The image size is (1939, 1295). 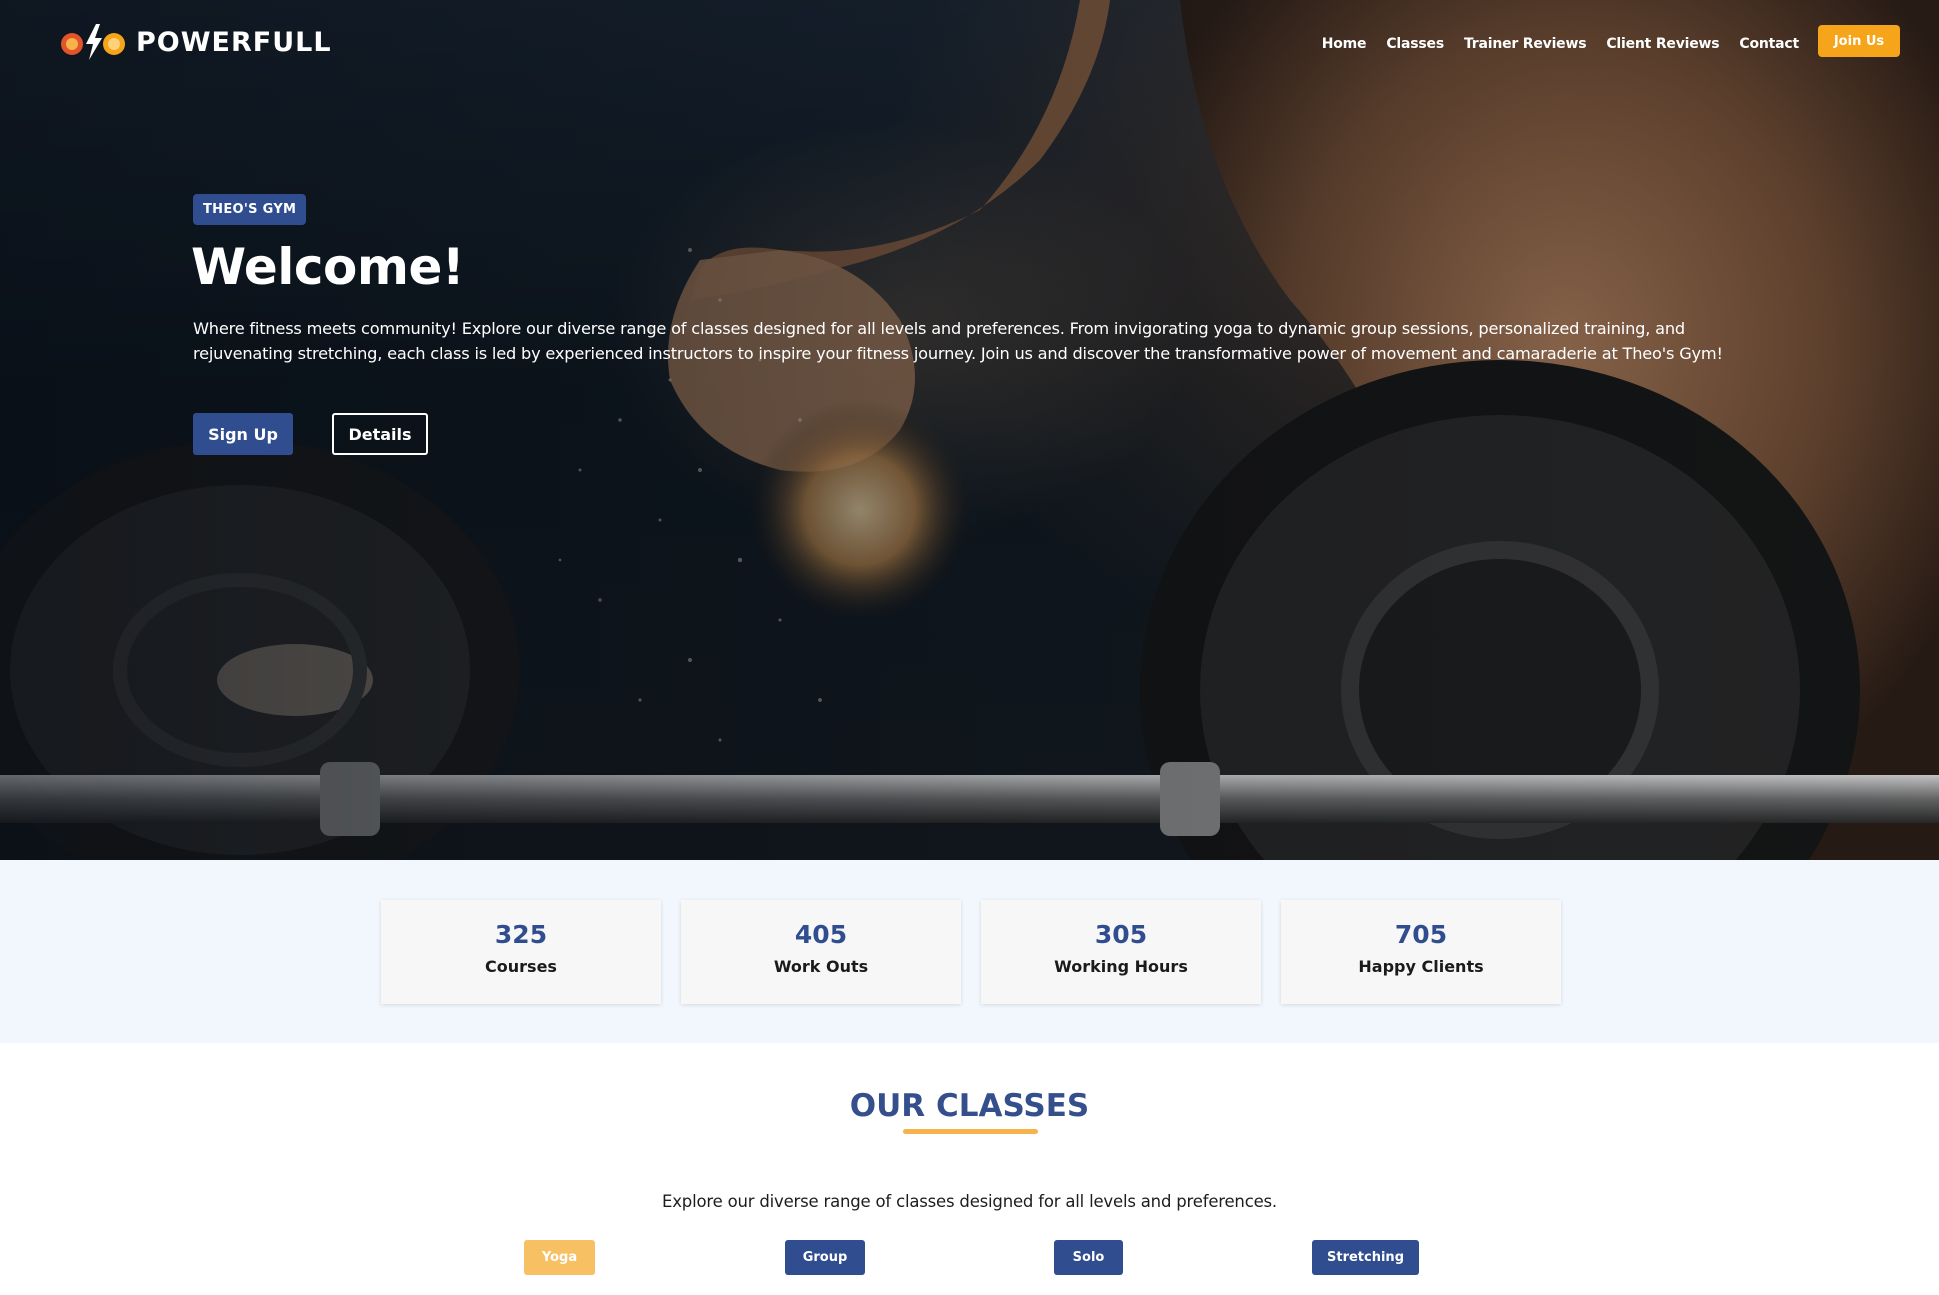 What do you see at coordinates (1421, 966) in the screenshot?
I see `stat-label: Happy Clients` at bounding box center [1421, 966].